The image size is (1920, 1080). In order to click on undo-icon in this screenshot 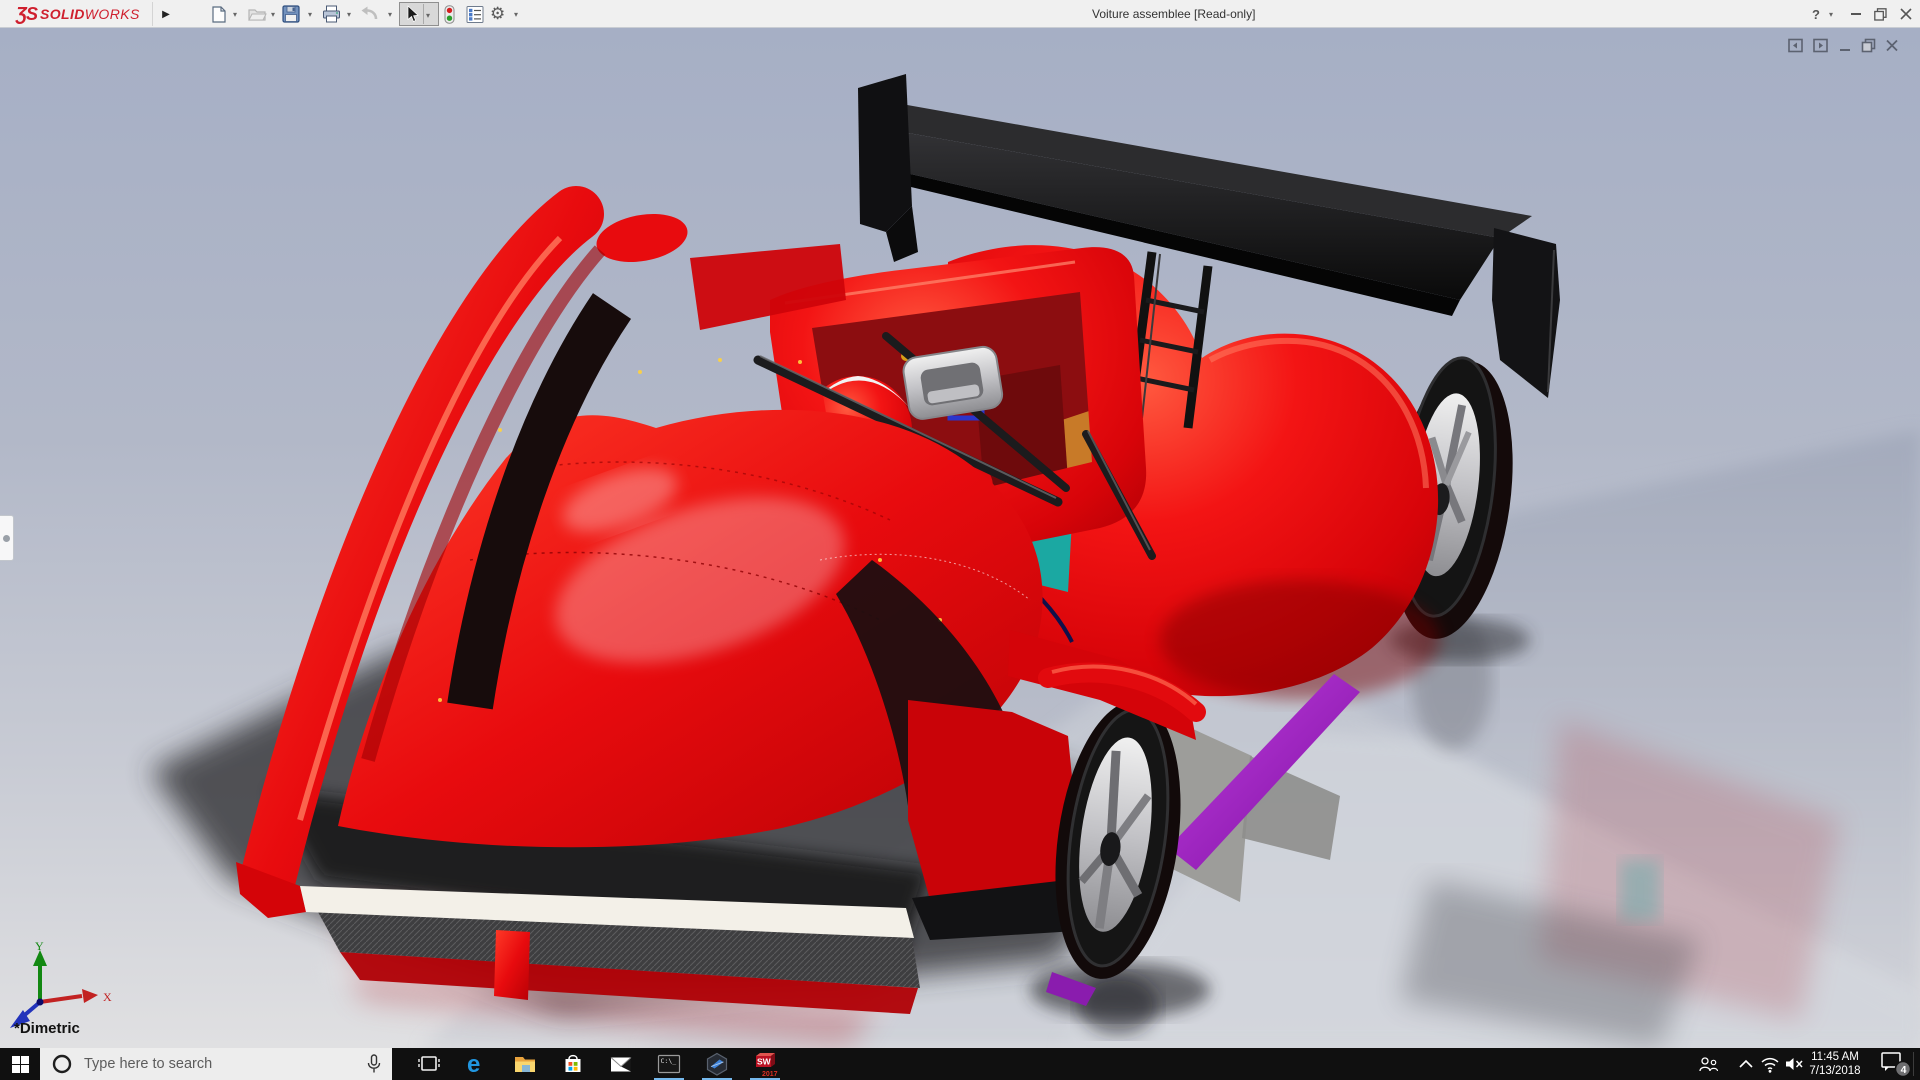, I will do `click(369, 12)`.